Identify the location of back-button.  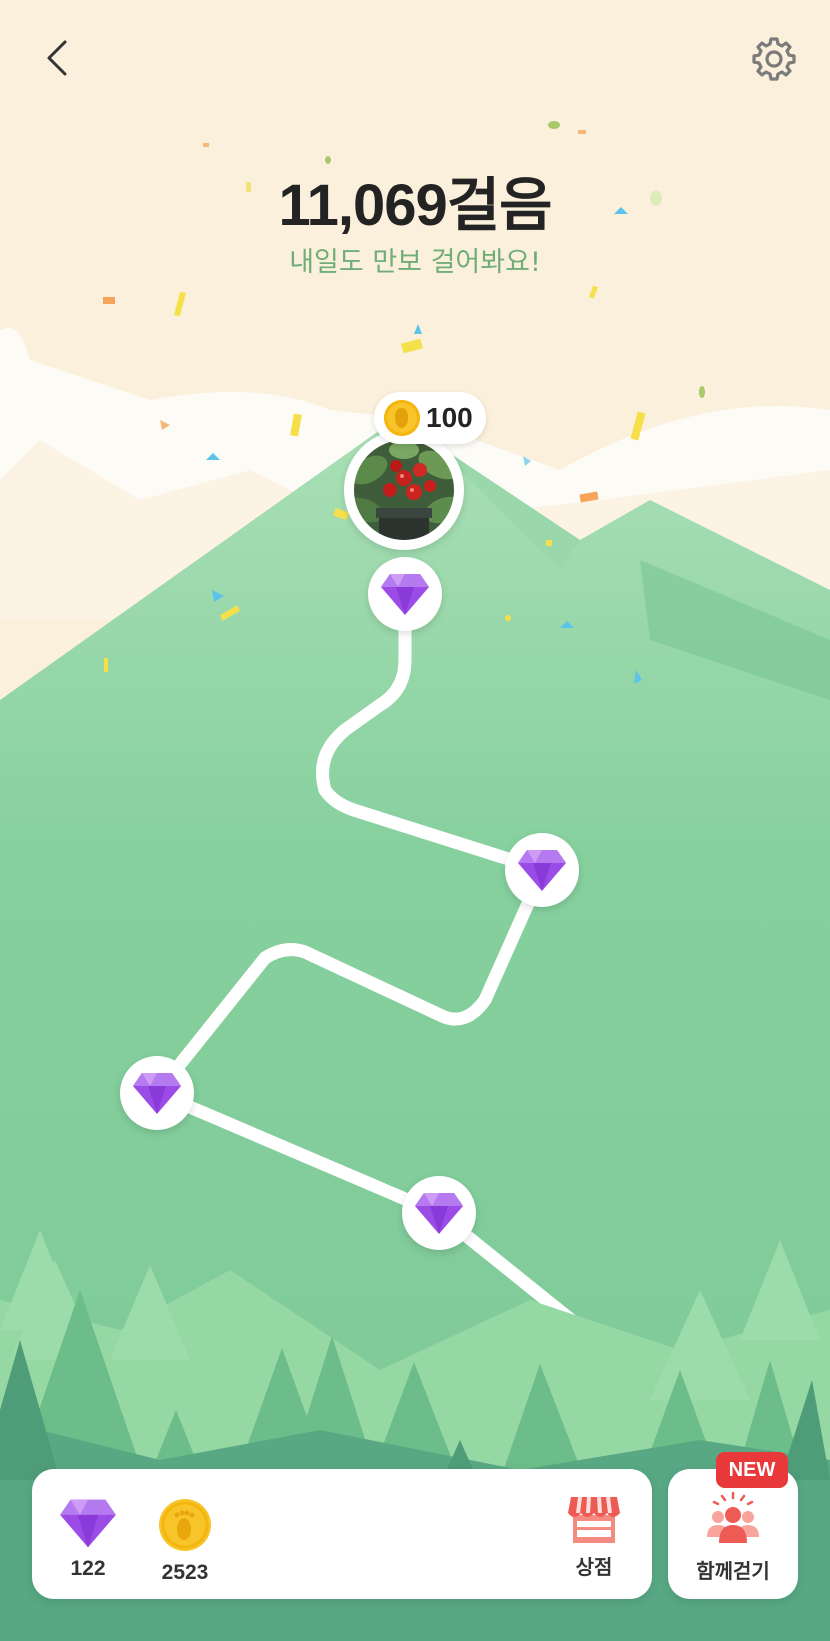
(58, 58).